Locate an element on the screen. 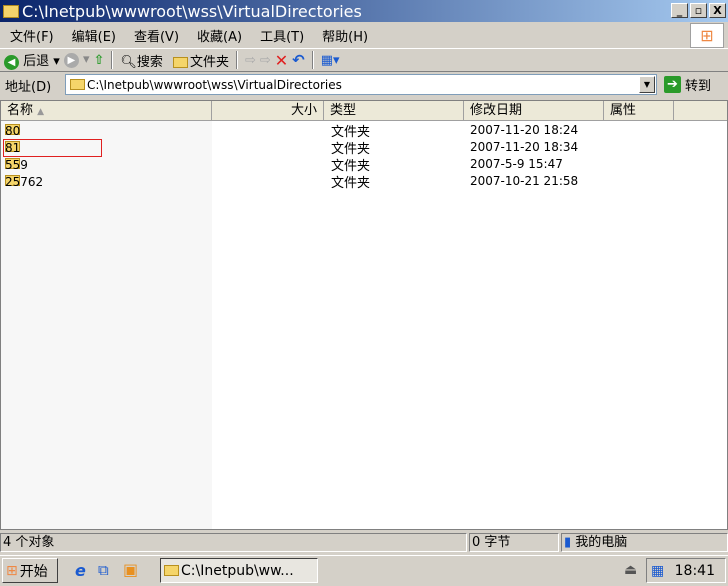  internet-explorer-icon: e is located at coordinates (80, 570).